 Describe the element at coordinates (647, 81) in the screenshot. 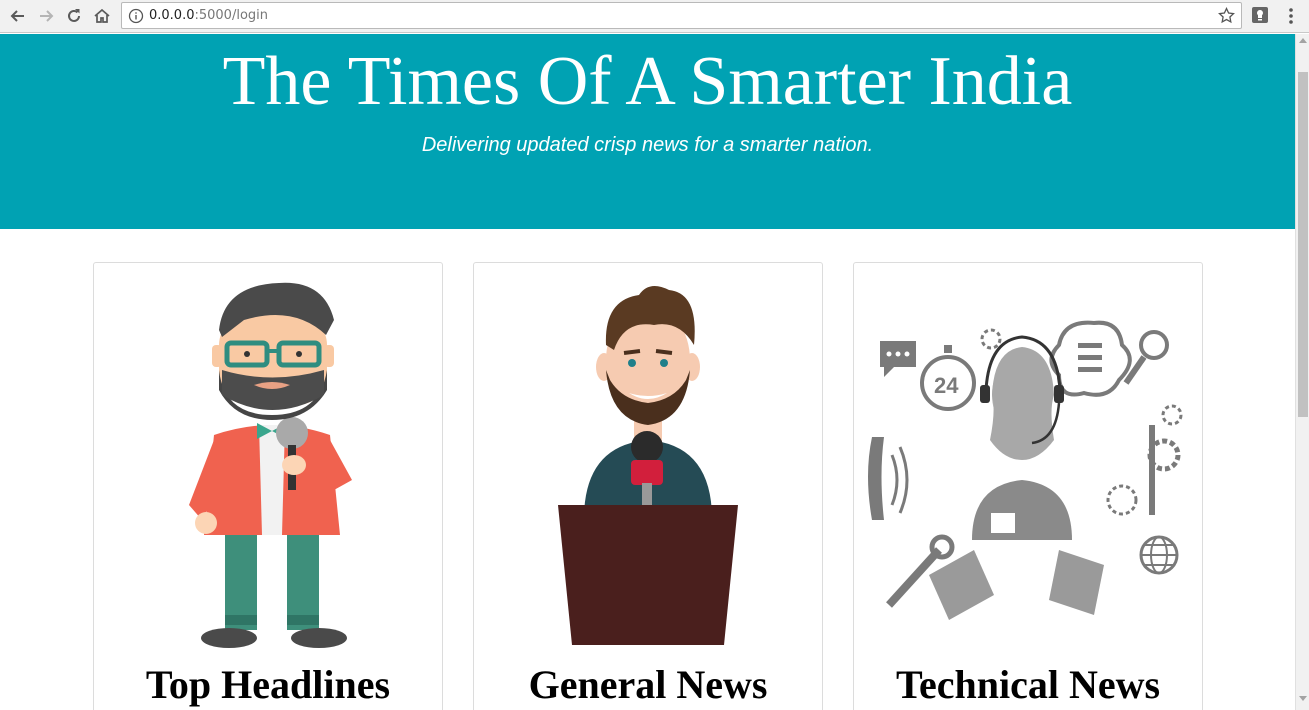

I see `site-title: The Times Of A Smarter India` at that location.